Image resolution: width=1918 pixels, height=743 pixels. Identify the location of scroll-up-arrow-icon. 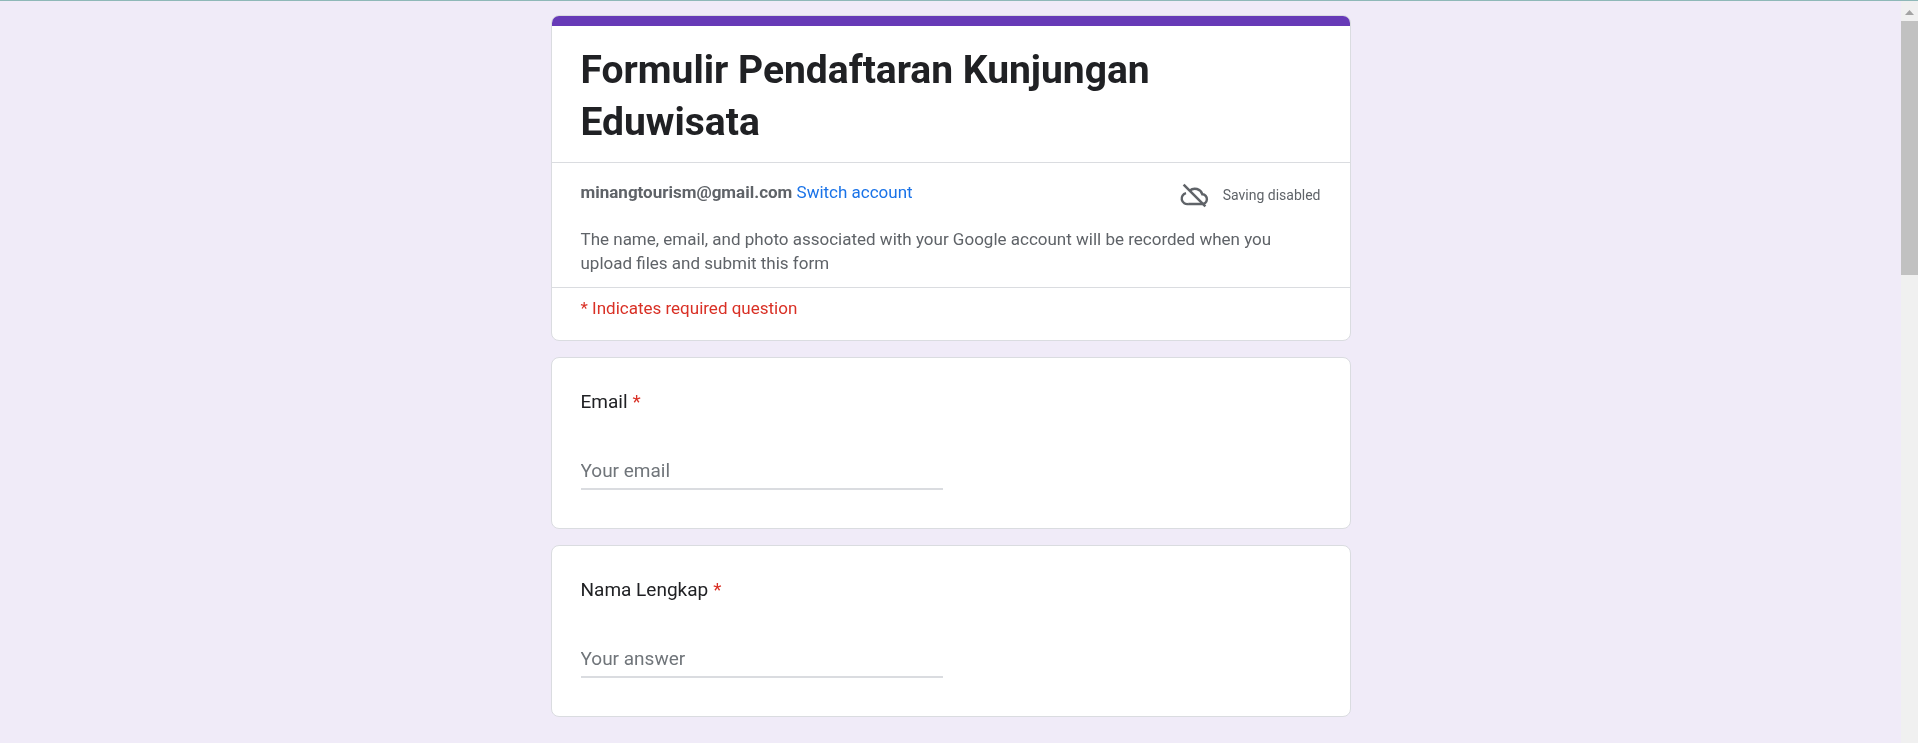
(1909, 12).